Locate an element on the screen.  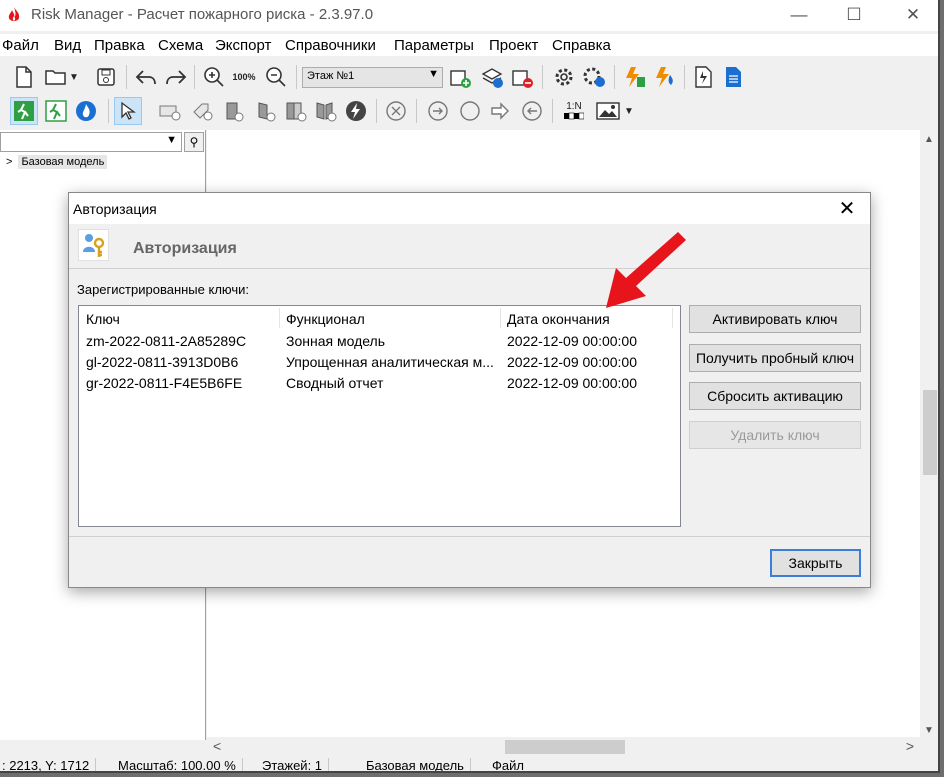
column-key: Ключ is located at coordinates (103, 319).